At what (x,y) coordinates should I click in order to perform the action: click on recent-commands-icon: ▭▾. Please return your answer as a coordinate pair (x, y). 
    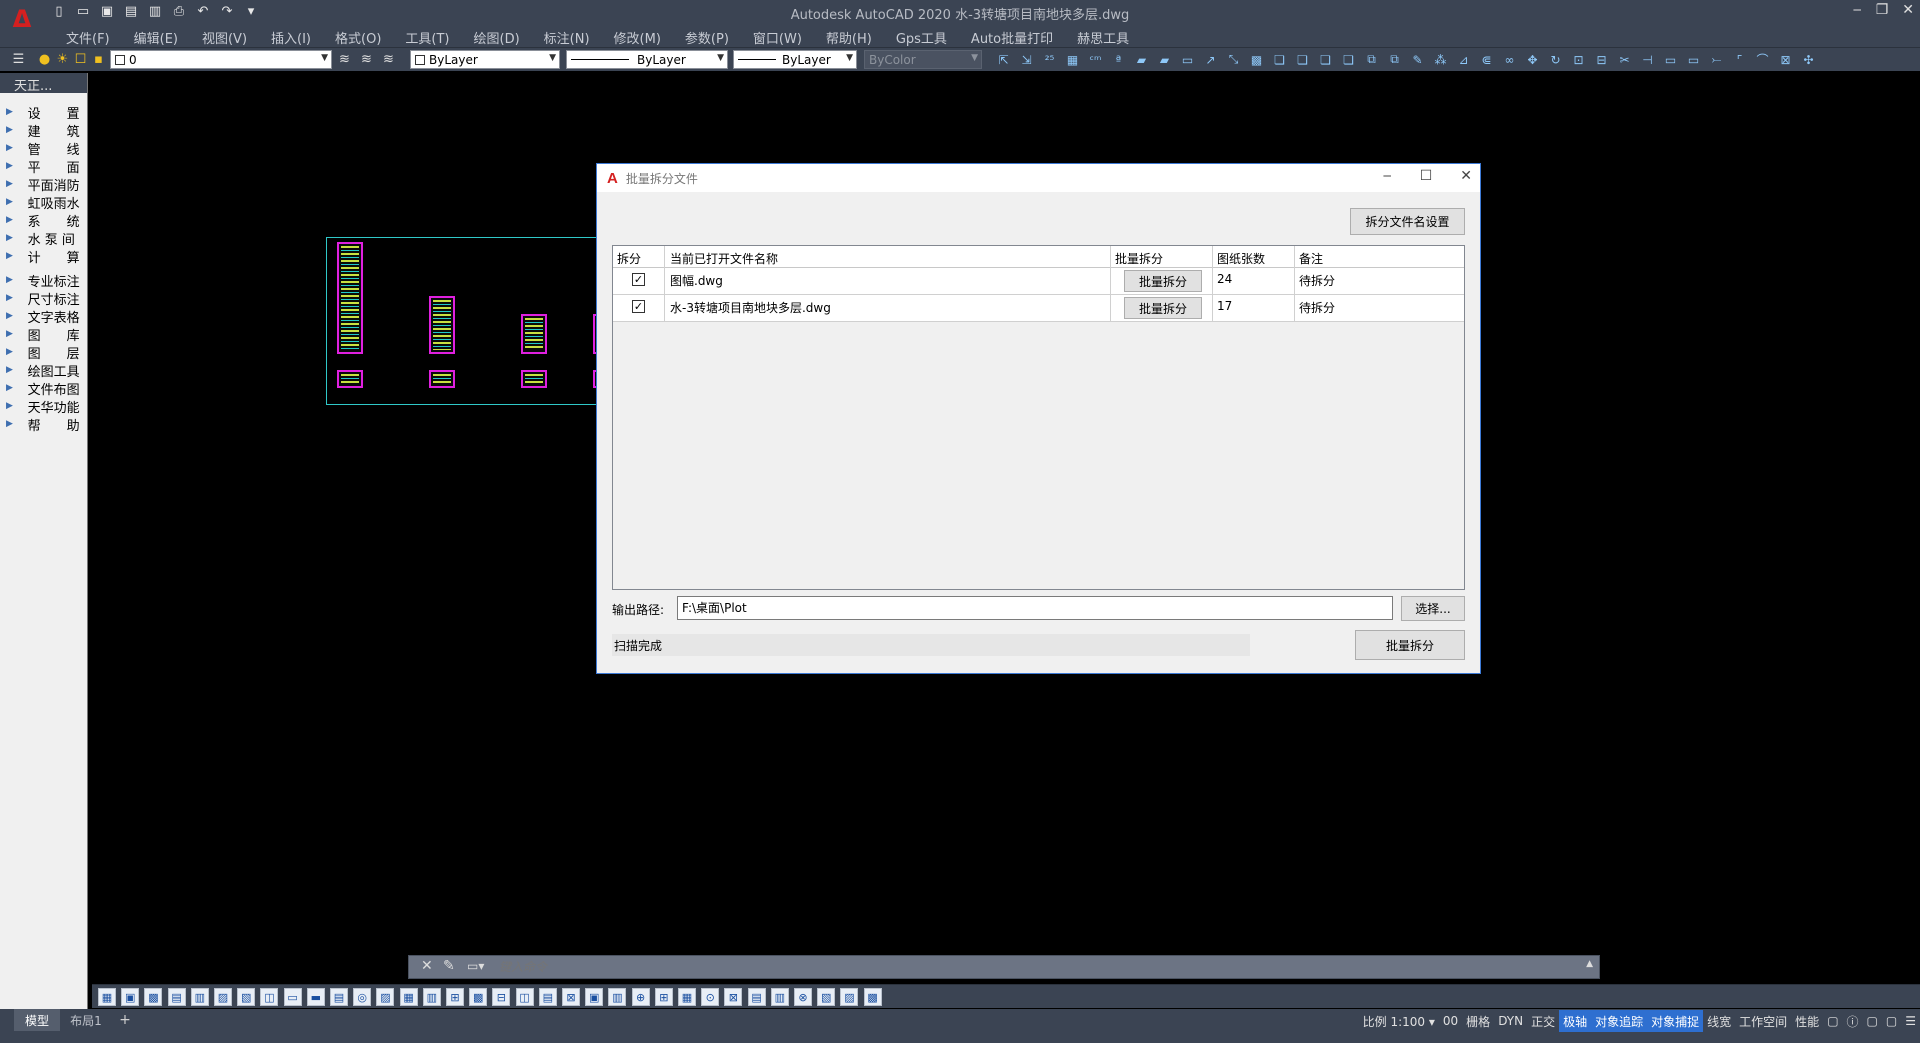
    Looking at the image, I should click on (475, 966).